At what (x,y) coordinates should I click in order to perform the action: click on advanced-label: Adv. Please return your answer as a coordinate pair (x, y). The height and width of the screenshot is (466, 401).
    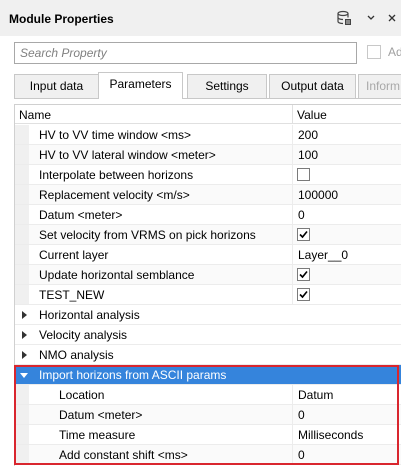
    Looking at the image, I should click on (394, 52).